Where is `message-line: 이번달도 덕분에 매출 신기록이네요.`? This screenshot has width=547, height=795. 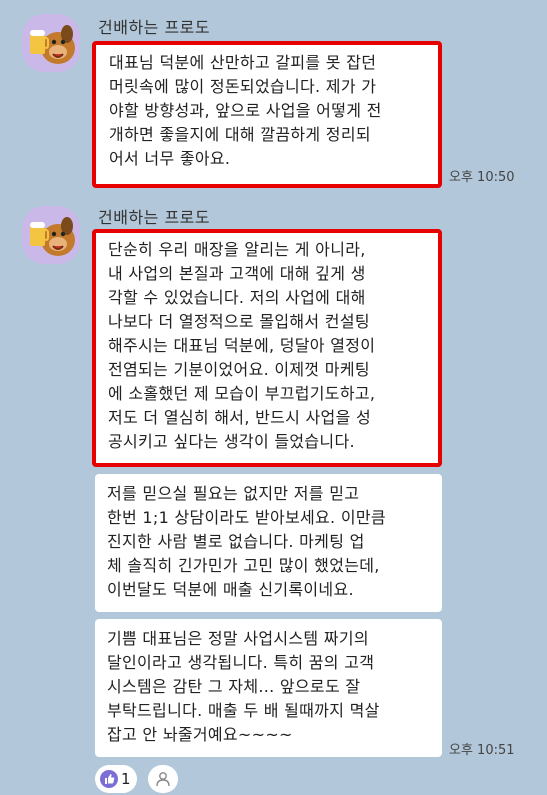
message-line: 이번달도 덕분에 매출 신기록이네요. is located at coordinates (230, 589).